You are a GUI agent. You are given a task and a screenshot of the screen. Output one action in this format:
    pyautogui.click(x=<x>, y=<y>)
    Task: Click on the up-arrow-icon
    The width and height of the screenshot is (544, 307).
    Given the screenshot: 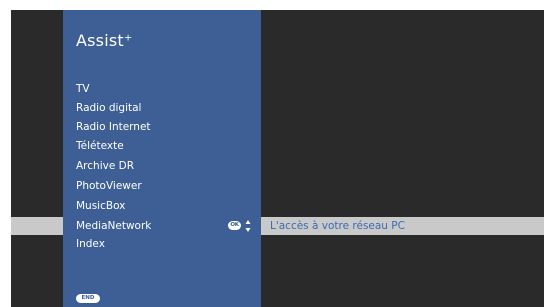 What is the action you would take?
    pyautogui.click(x=248, y=222)
    